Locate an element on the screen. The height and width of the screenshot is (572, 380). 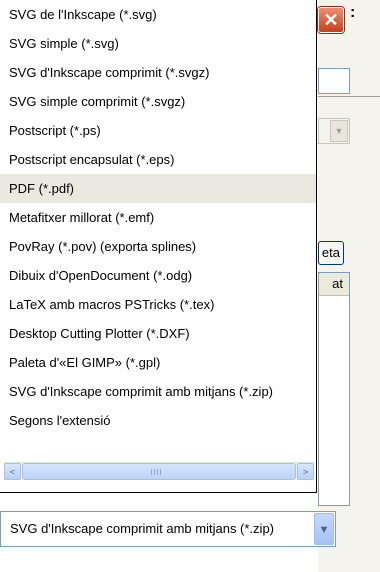
dropdown-option: SVG simple (*.svg) is located at coordinates (158, 43).